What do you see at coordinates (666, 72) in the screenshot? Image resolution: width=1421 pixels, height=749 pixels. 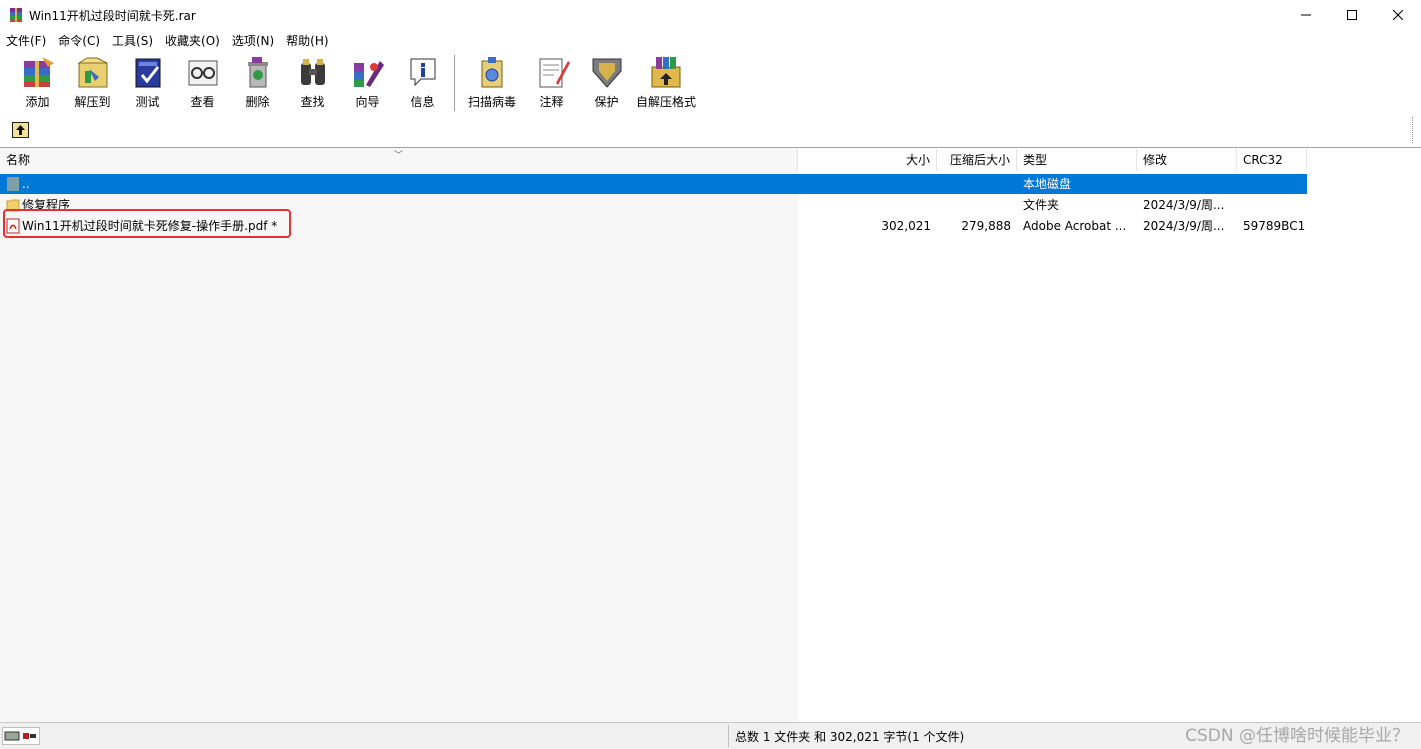 I see `sfx-icon` at bounding box center [666, 72].